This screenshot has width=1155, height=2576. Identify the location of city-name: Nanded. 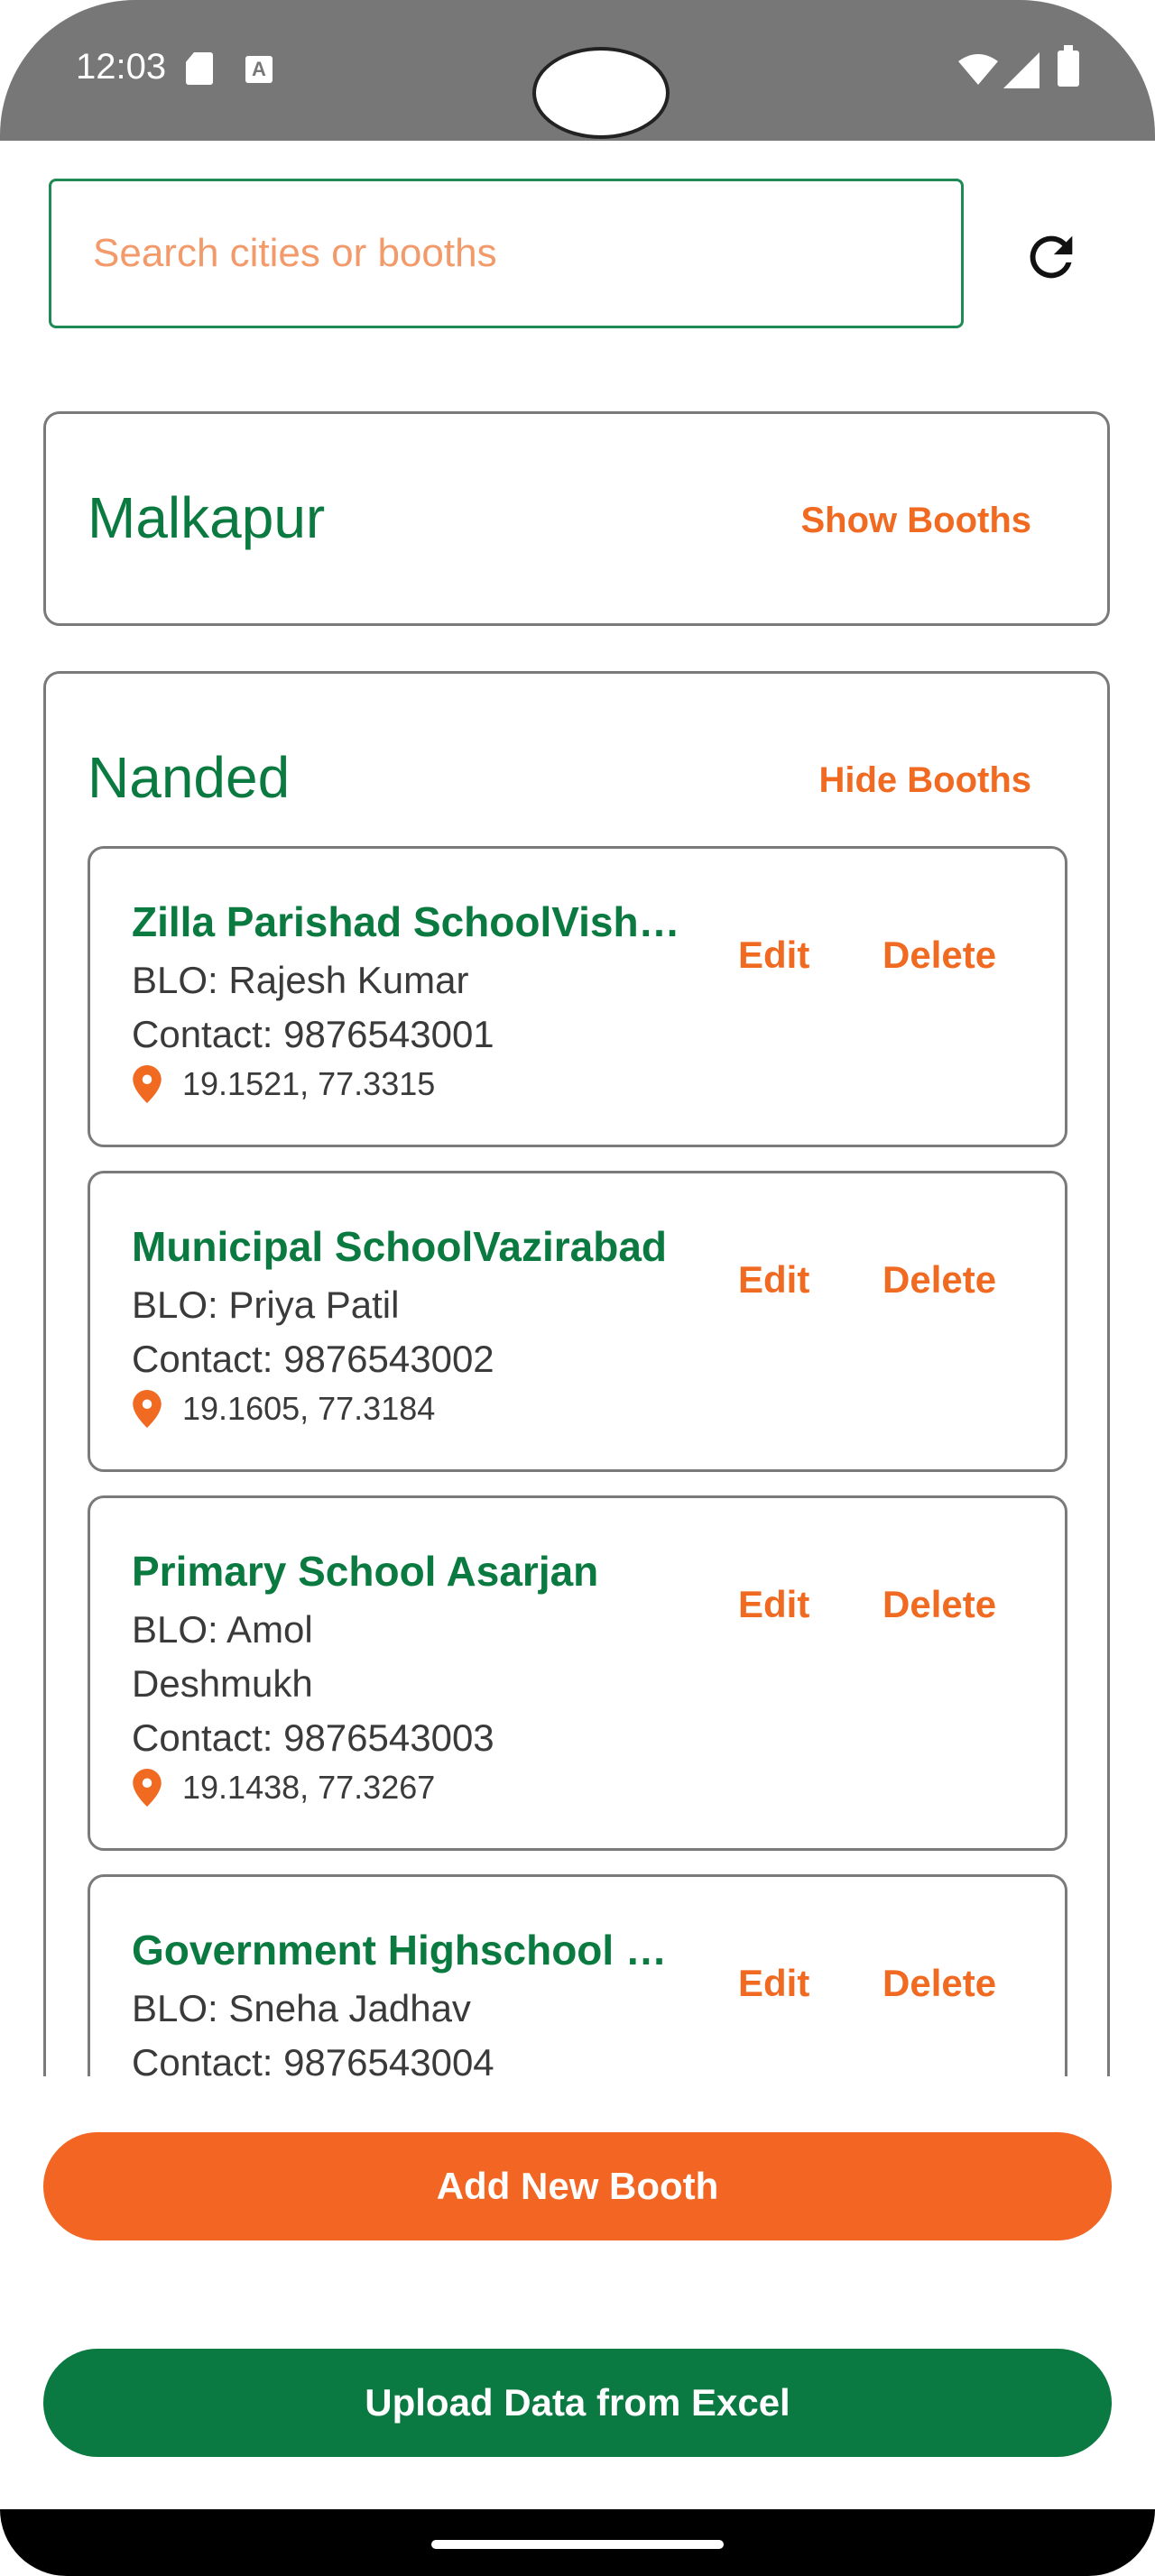
(189, 777).